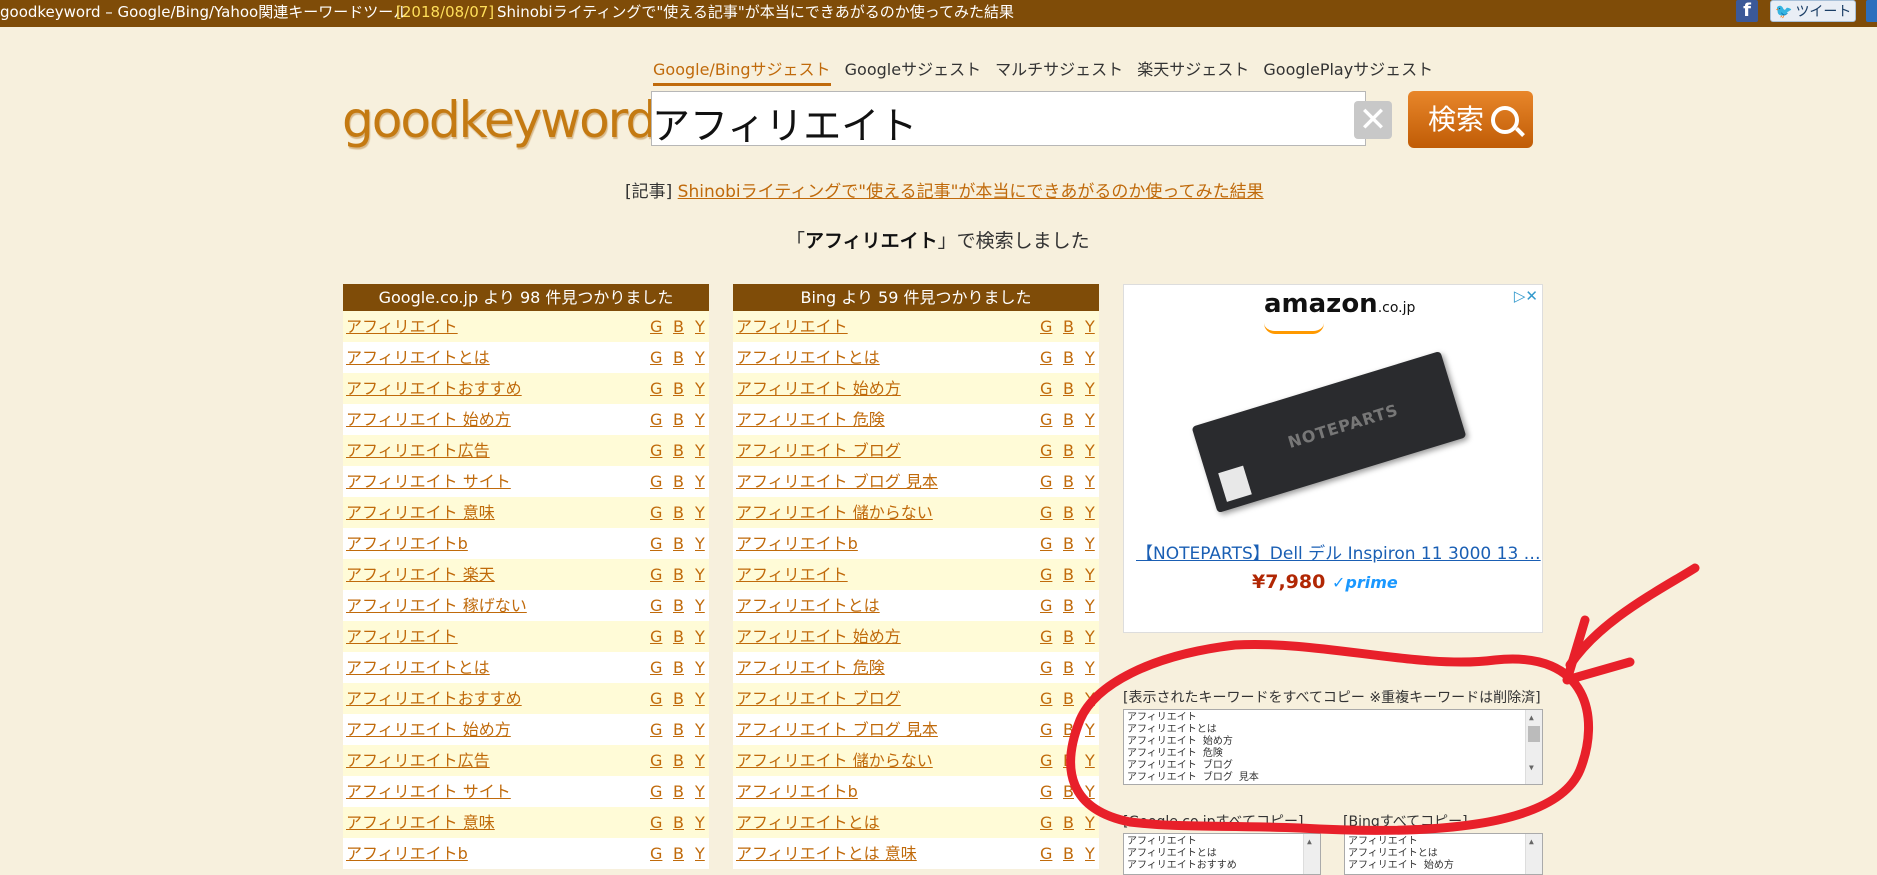  What do you see at coordinates (913, 69) in the screenshot?
I see `tab-google: Googleサジェスト` at bounding box center [913, 69].